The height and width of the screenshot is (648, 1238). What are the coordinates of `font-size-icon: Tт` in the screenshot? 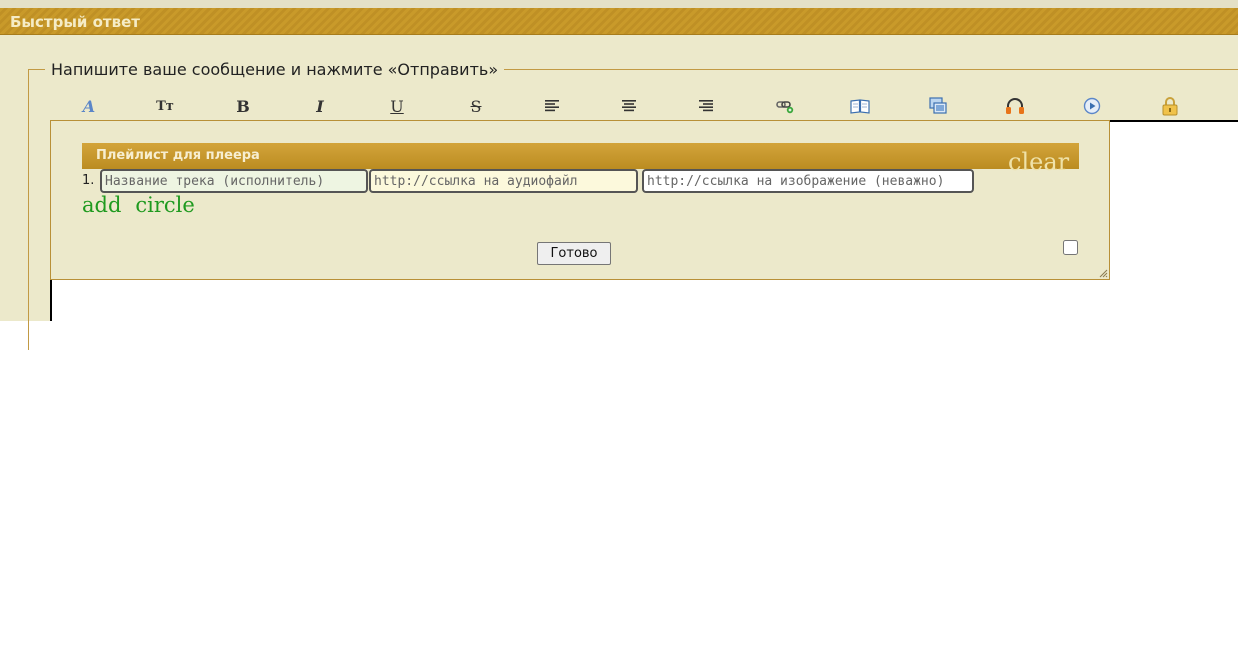 It's located at (165, 106).